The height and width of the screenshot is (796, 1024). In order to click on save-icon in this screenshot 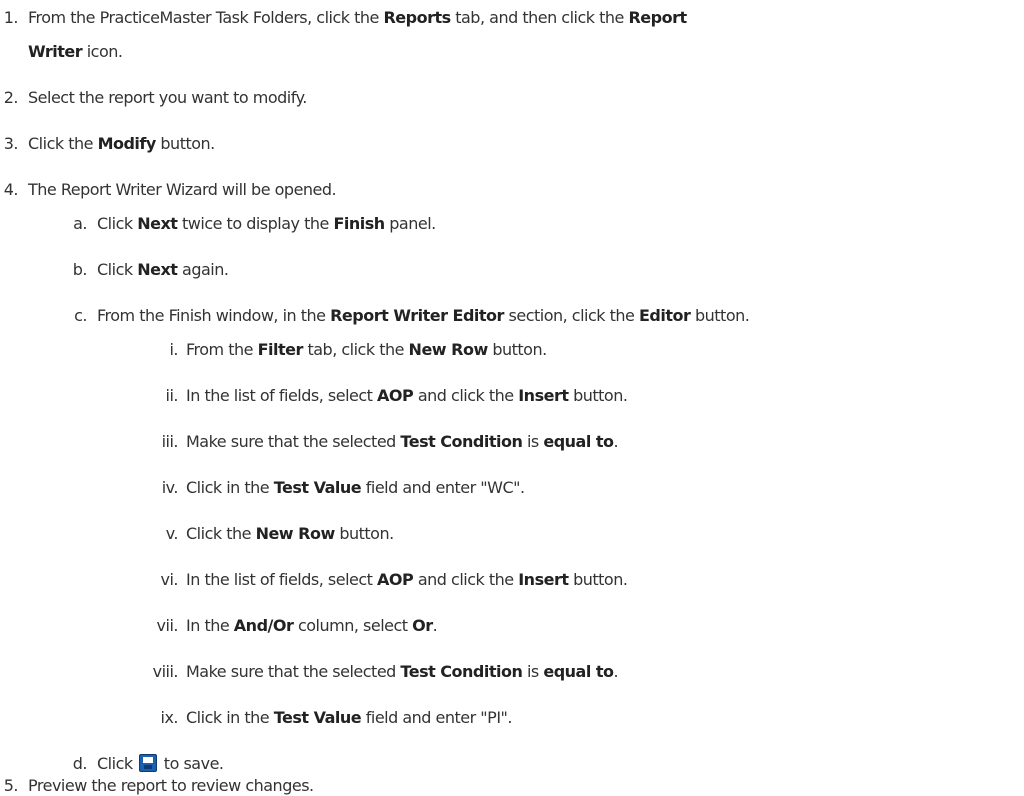, I will do `click(148, 763)`.